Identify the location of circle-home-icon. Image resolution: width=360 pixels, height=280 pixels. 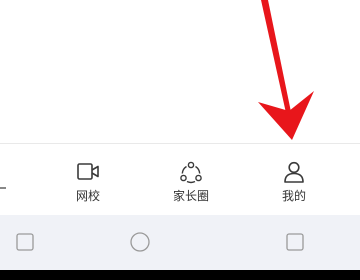
(140, 242).